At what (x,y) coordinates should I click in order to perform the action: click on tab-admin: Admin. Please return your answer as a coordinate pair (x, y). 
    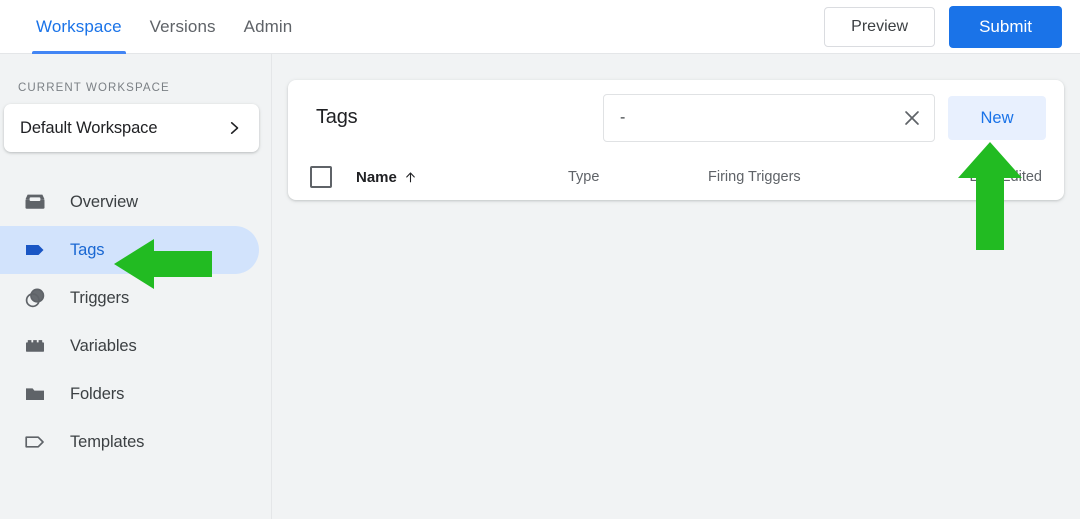
    Looking at the image, I should click on (268, 27).